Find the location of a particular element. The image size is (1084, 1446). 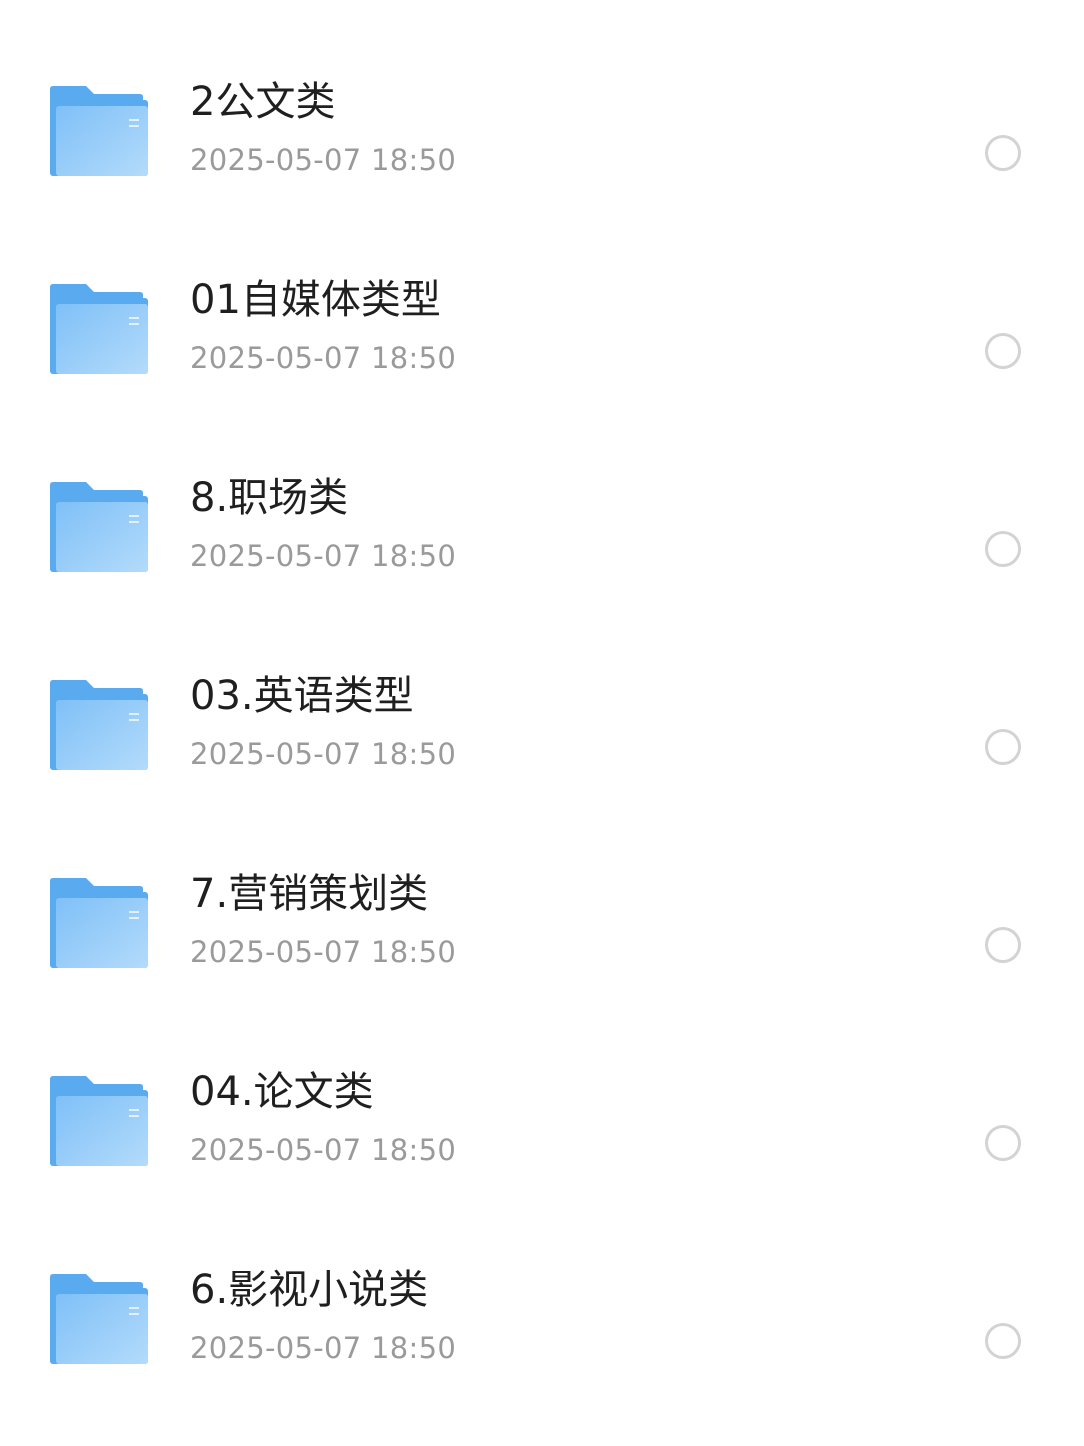

folder-name: 7.营销策划类 is located at coordinates (309, 894).